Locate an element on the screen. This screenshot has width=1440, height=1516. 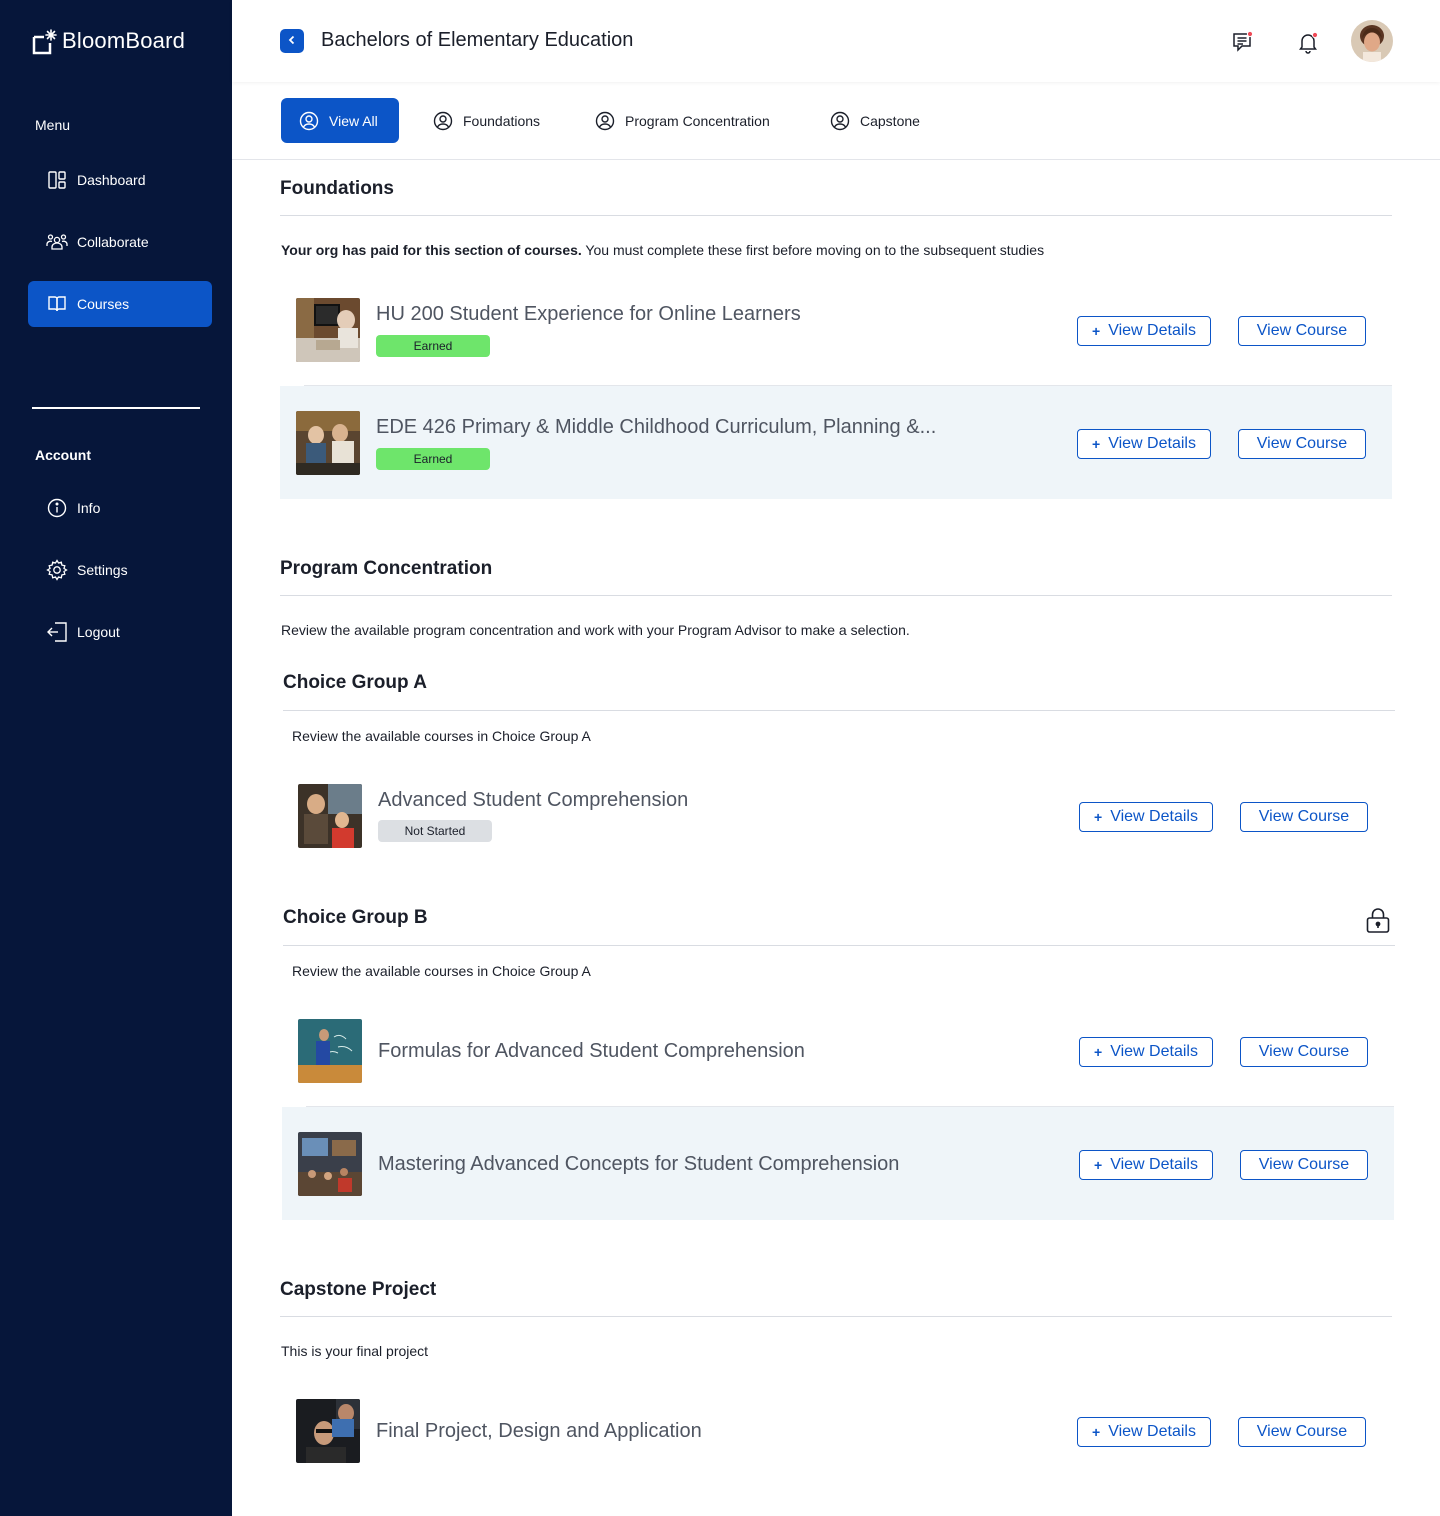
course-name: Final Project, Design and Application is located at coordinates (539, 1431).